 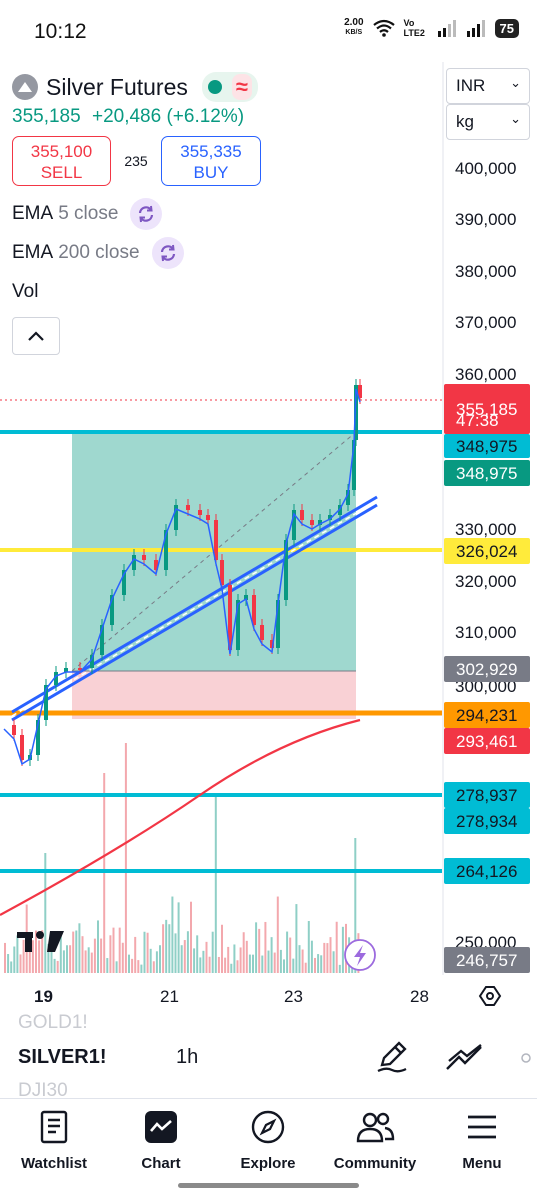 I want to click on sell-label: SELL, so click(x=61, y=172).